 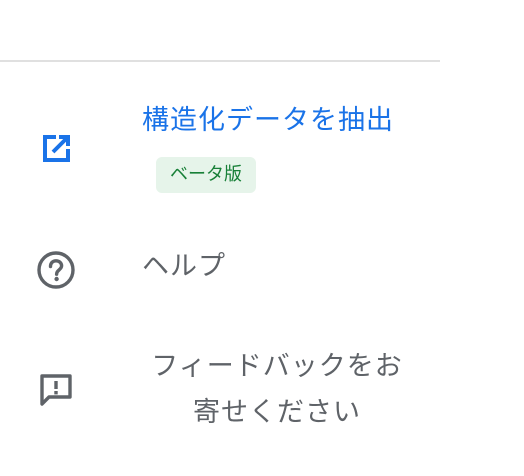 I want to click on open-in-new-icon, so click(x=56, y=149).